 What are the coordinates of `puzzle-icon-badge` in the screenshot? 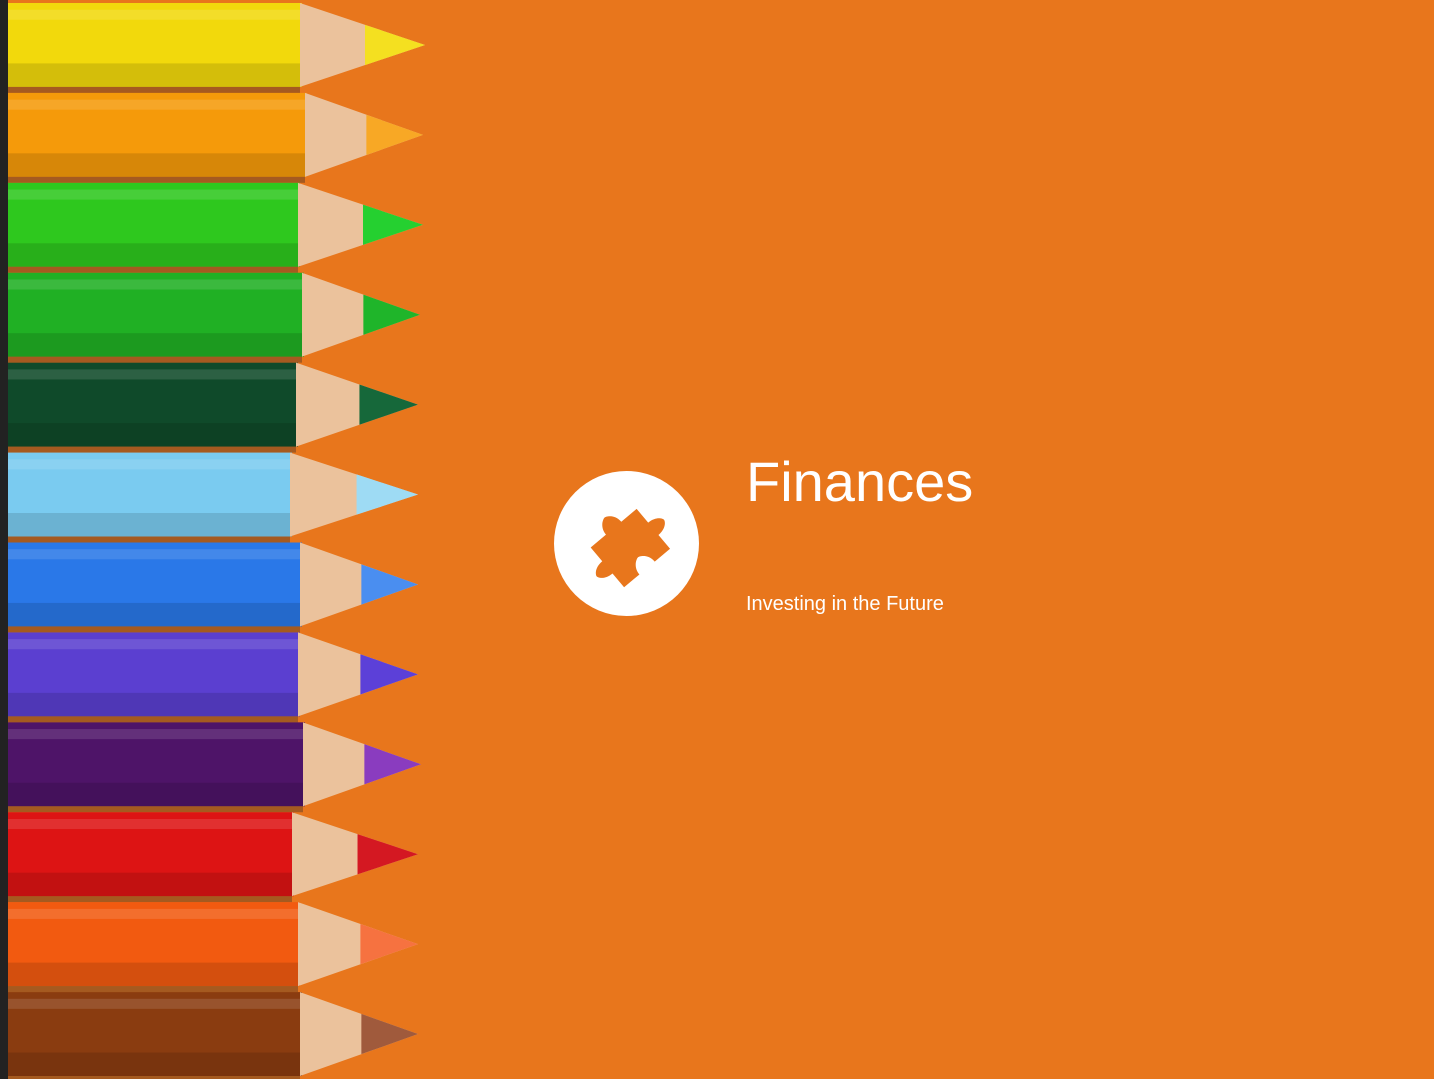 It's located at (626, 543).